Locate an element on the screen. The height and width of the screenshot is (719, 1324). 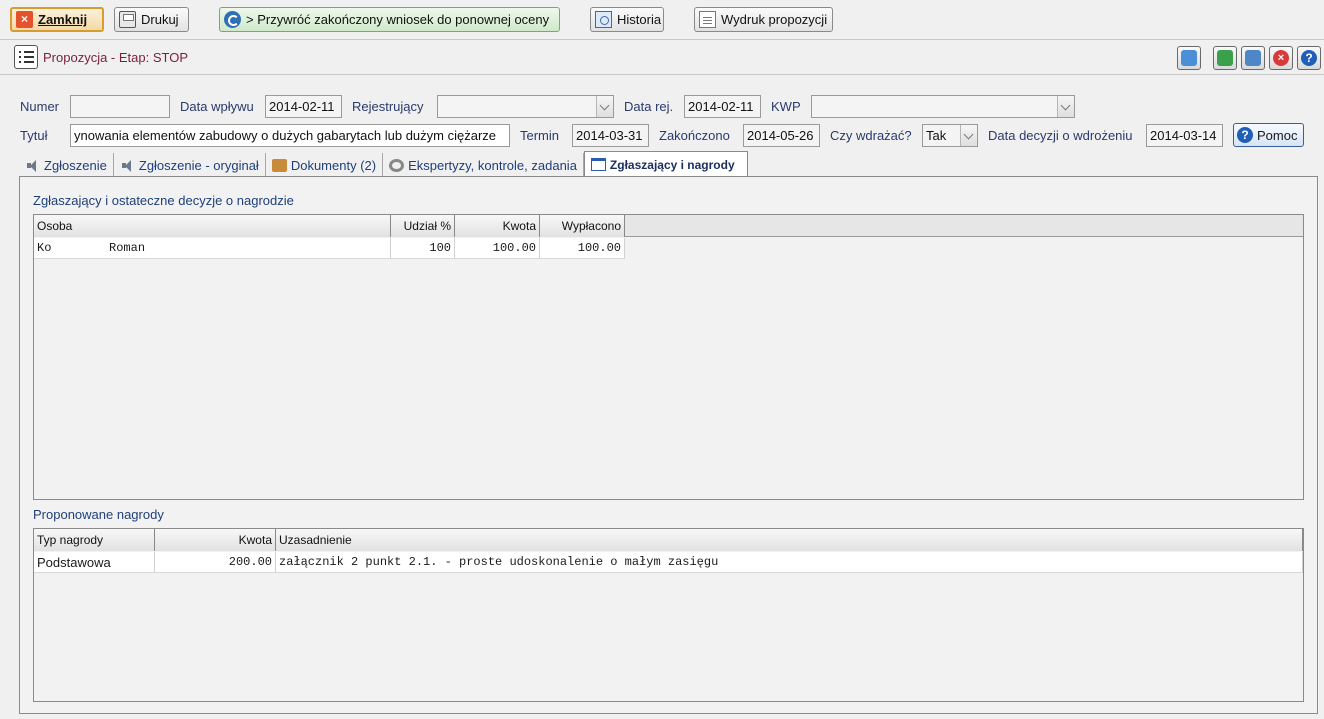
data-rej-label: Data rej. is located at coordinates (649, 106).